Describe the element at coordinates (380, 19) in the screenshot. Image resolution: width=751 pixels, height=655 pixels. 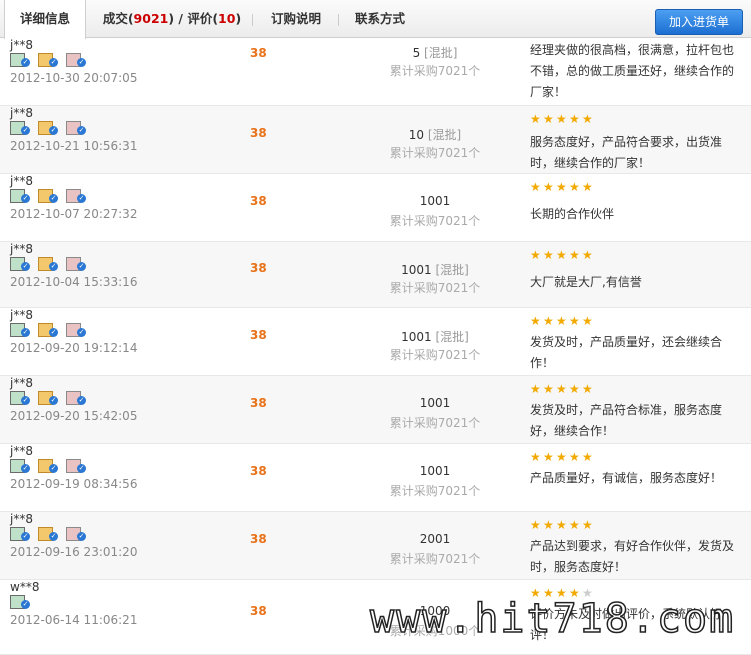
I see `tab-contact: 联系方式` at that location.